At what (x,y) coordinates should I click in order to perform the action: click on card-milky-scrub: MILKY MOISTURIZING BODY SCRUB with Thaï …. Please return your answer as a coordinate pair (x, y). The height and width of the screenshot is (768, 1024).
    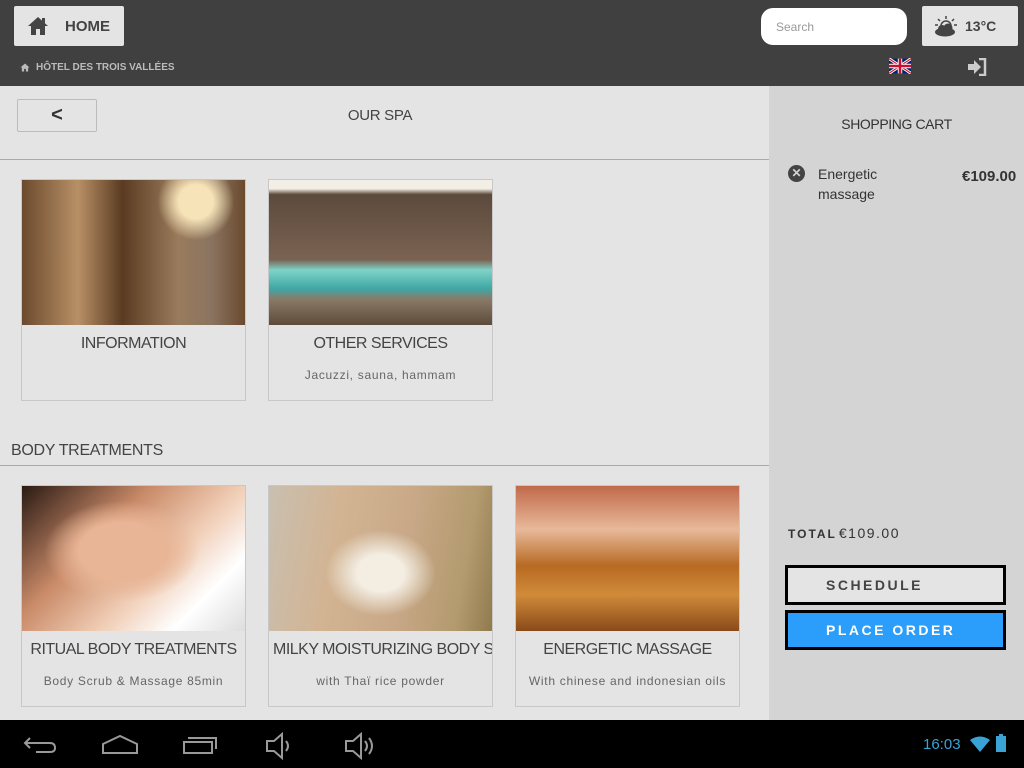
    Looking at the image, I should click on (380, 596).